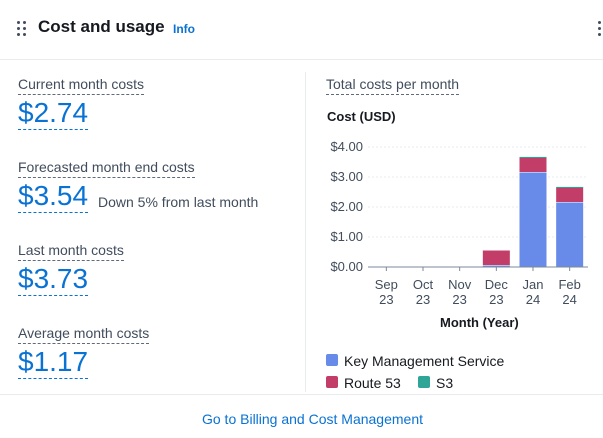  What do you see at coordinates (497, 284) in the screenshot?
I see `x-tick-label: Dec` at bounding box center [497, 284].